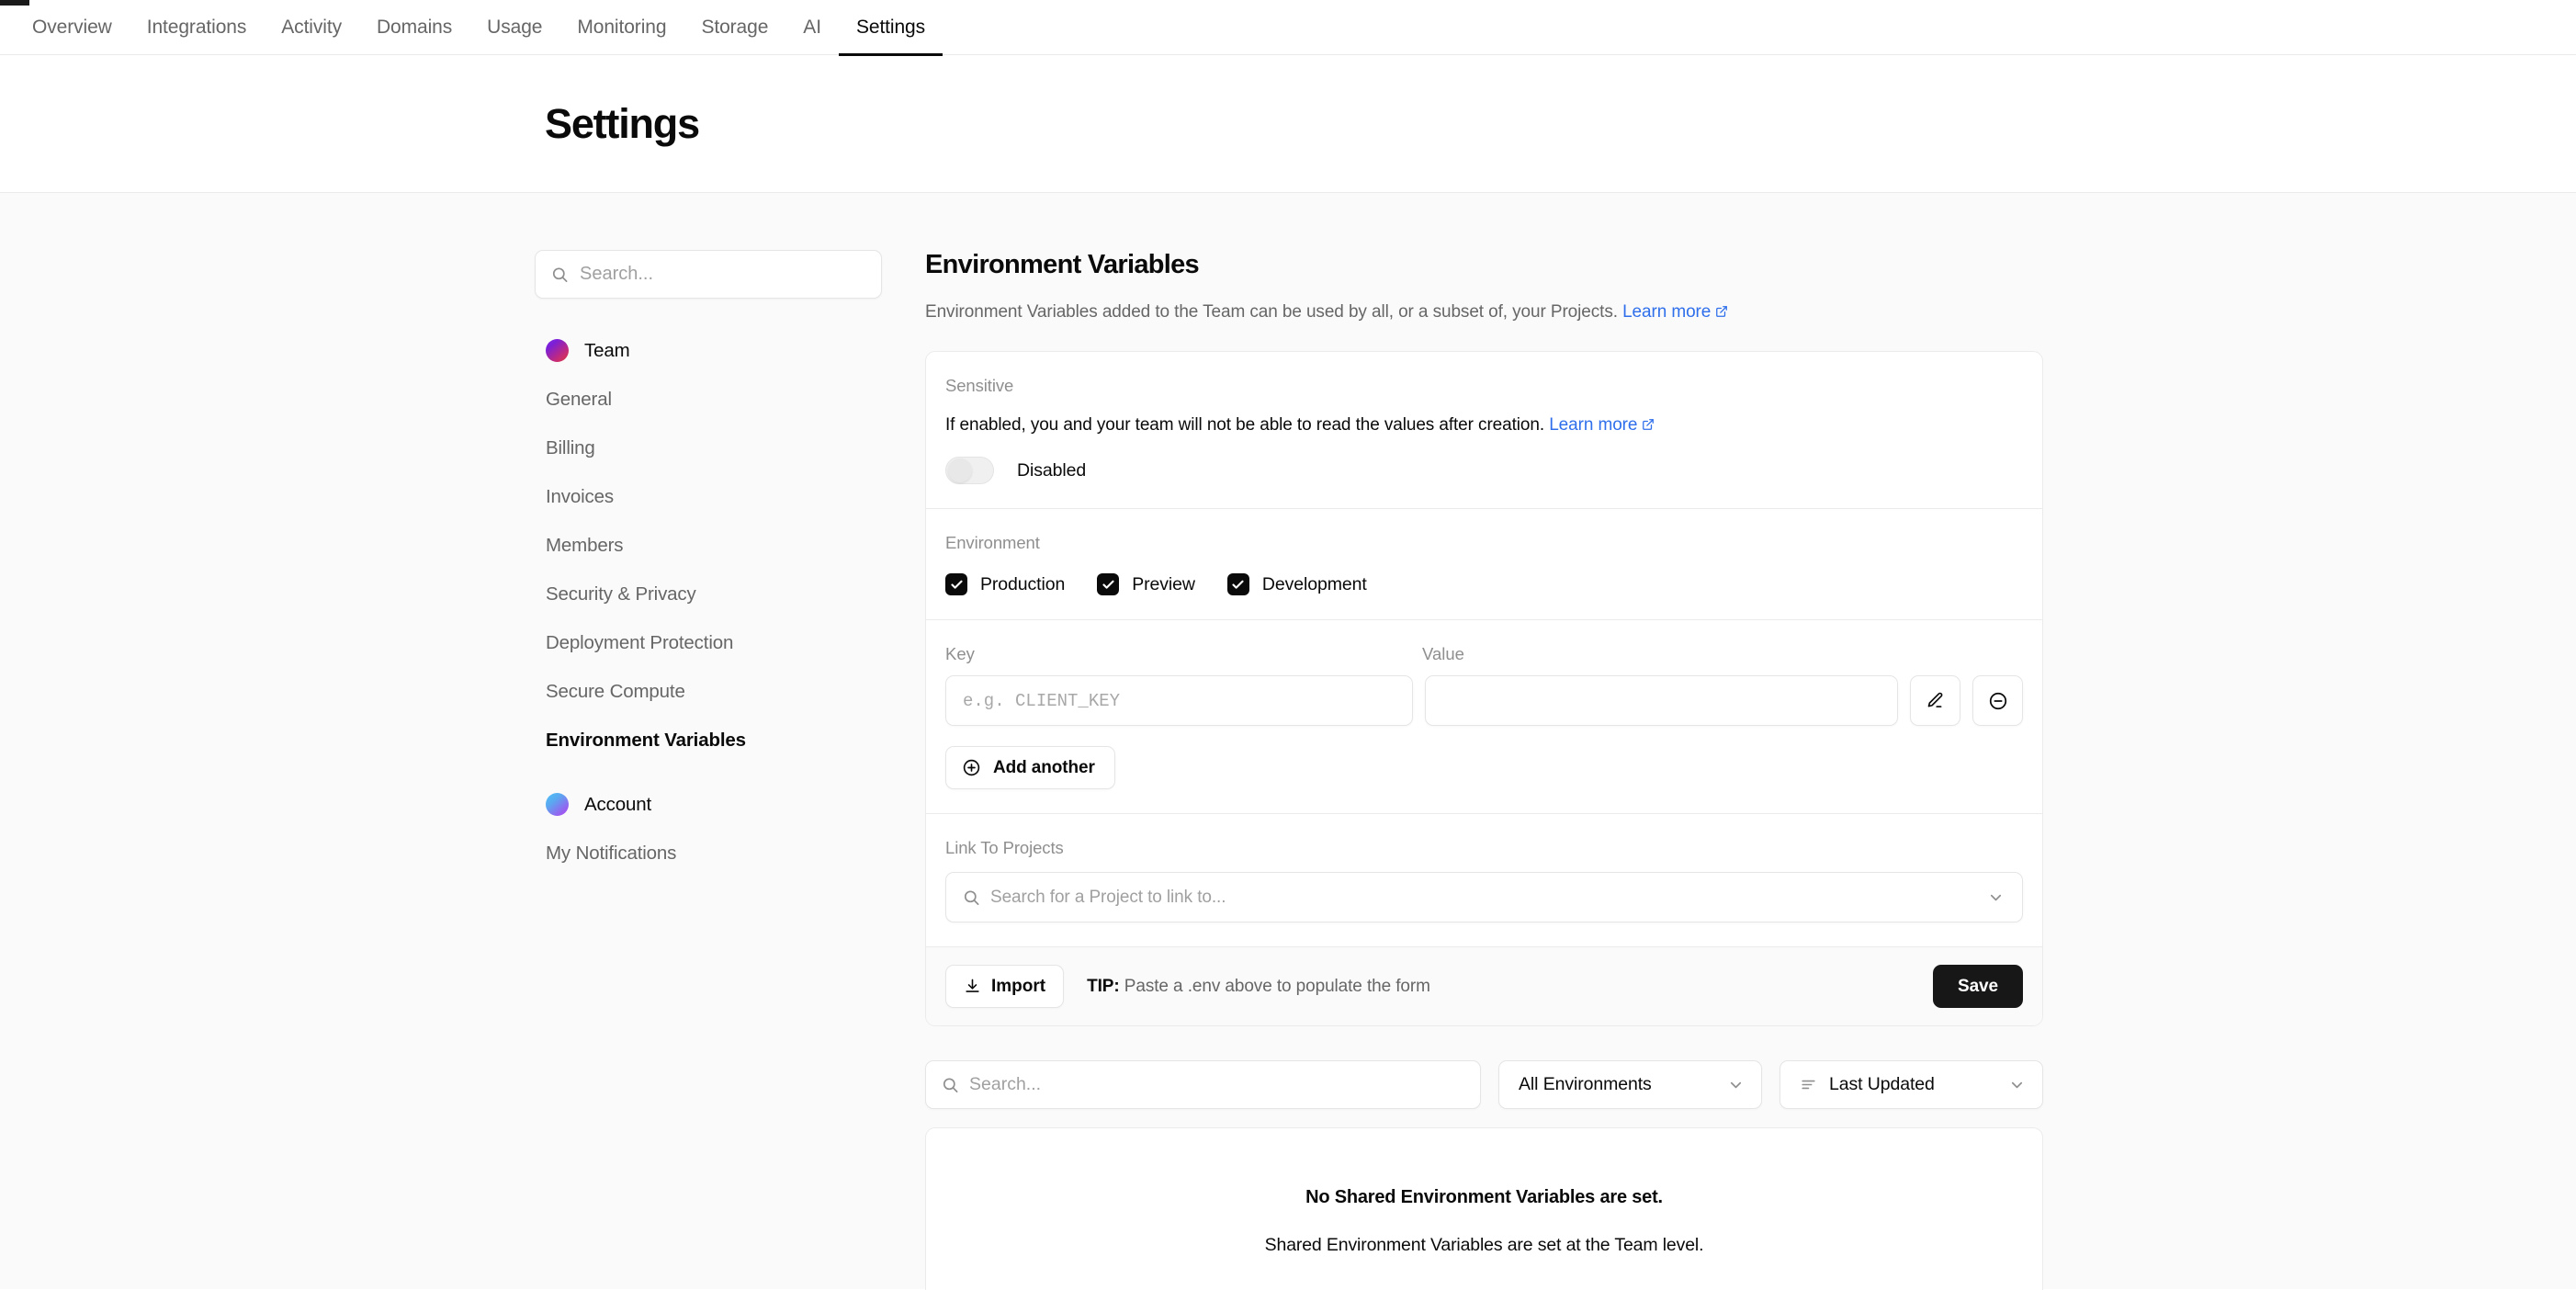  I want to click on checkbox-box, so click(956, 584).